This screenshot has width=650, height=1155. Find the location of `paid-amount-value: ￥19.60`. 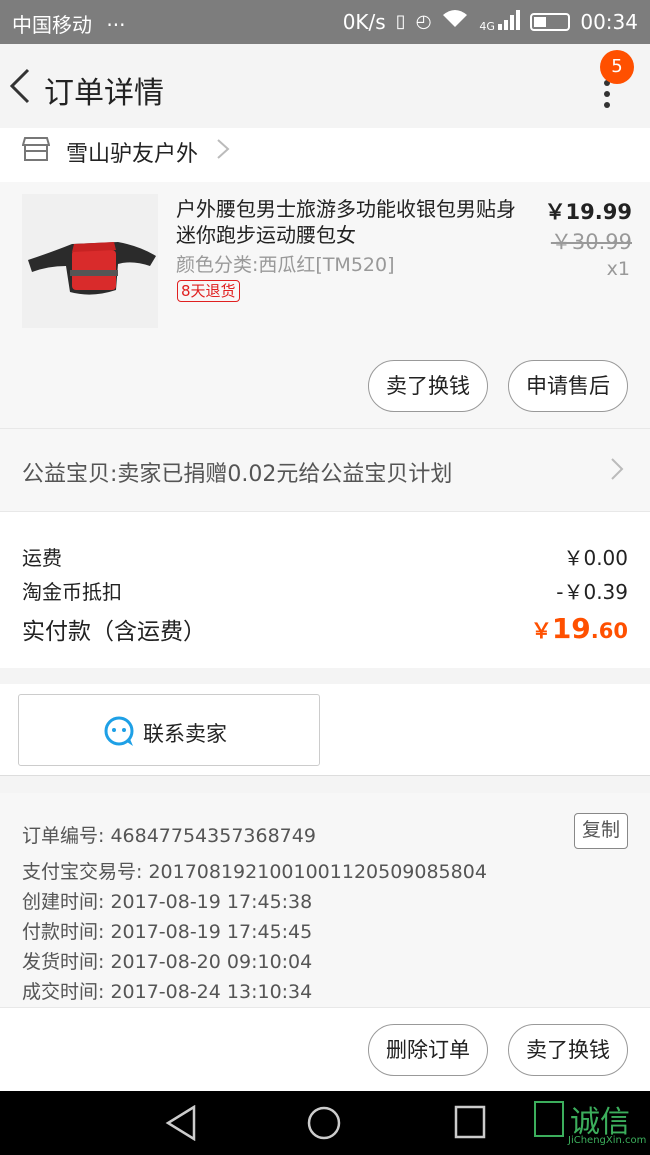

paid-amount-value: ￥19.60 is located at coordinates (579, 628).